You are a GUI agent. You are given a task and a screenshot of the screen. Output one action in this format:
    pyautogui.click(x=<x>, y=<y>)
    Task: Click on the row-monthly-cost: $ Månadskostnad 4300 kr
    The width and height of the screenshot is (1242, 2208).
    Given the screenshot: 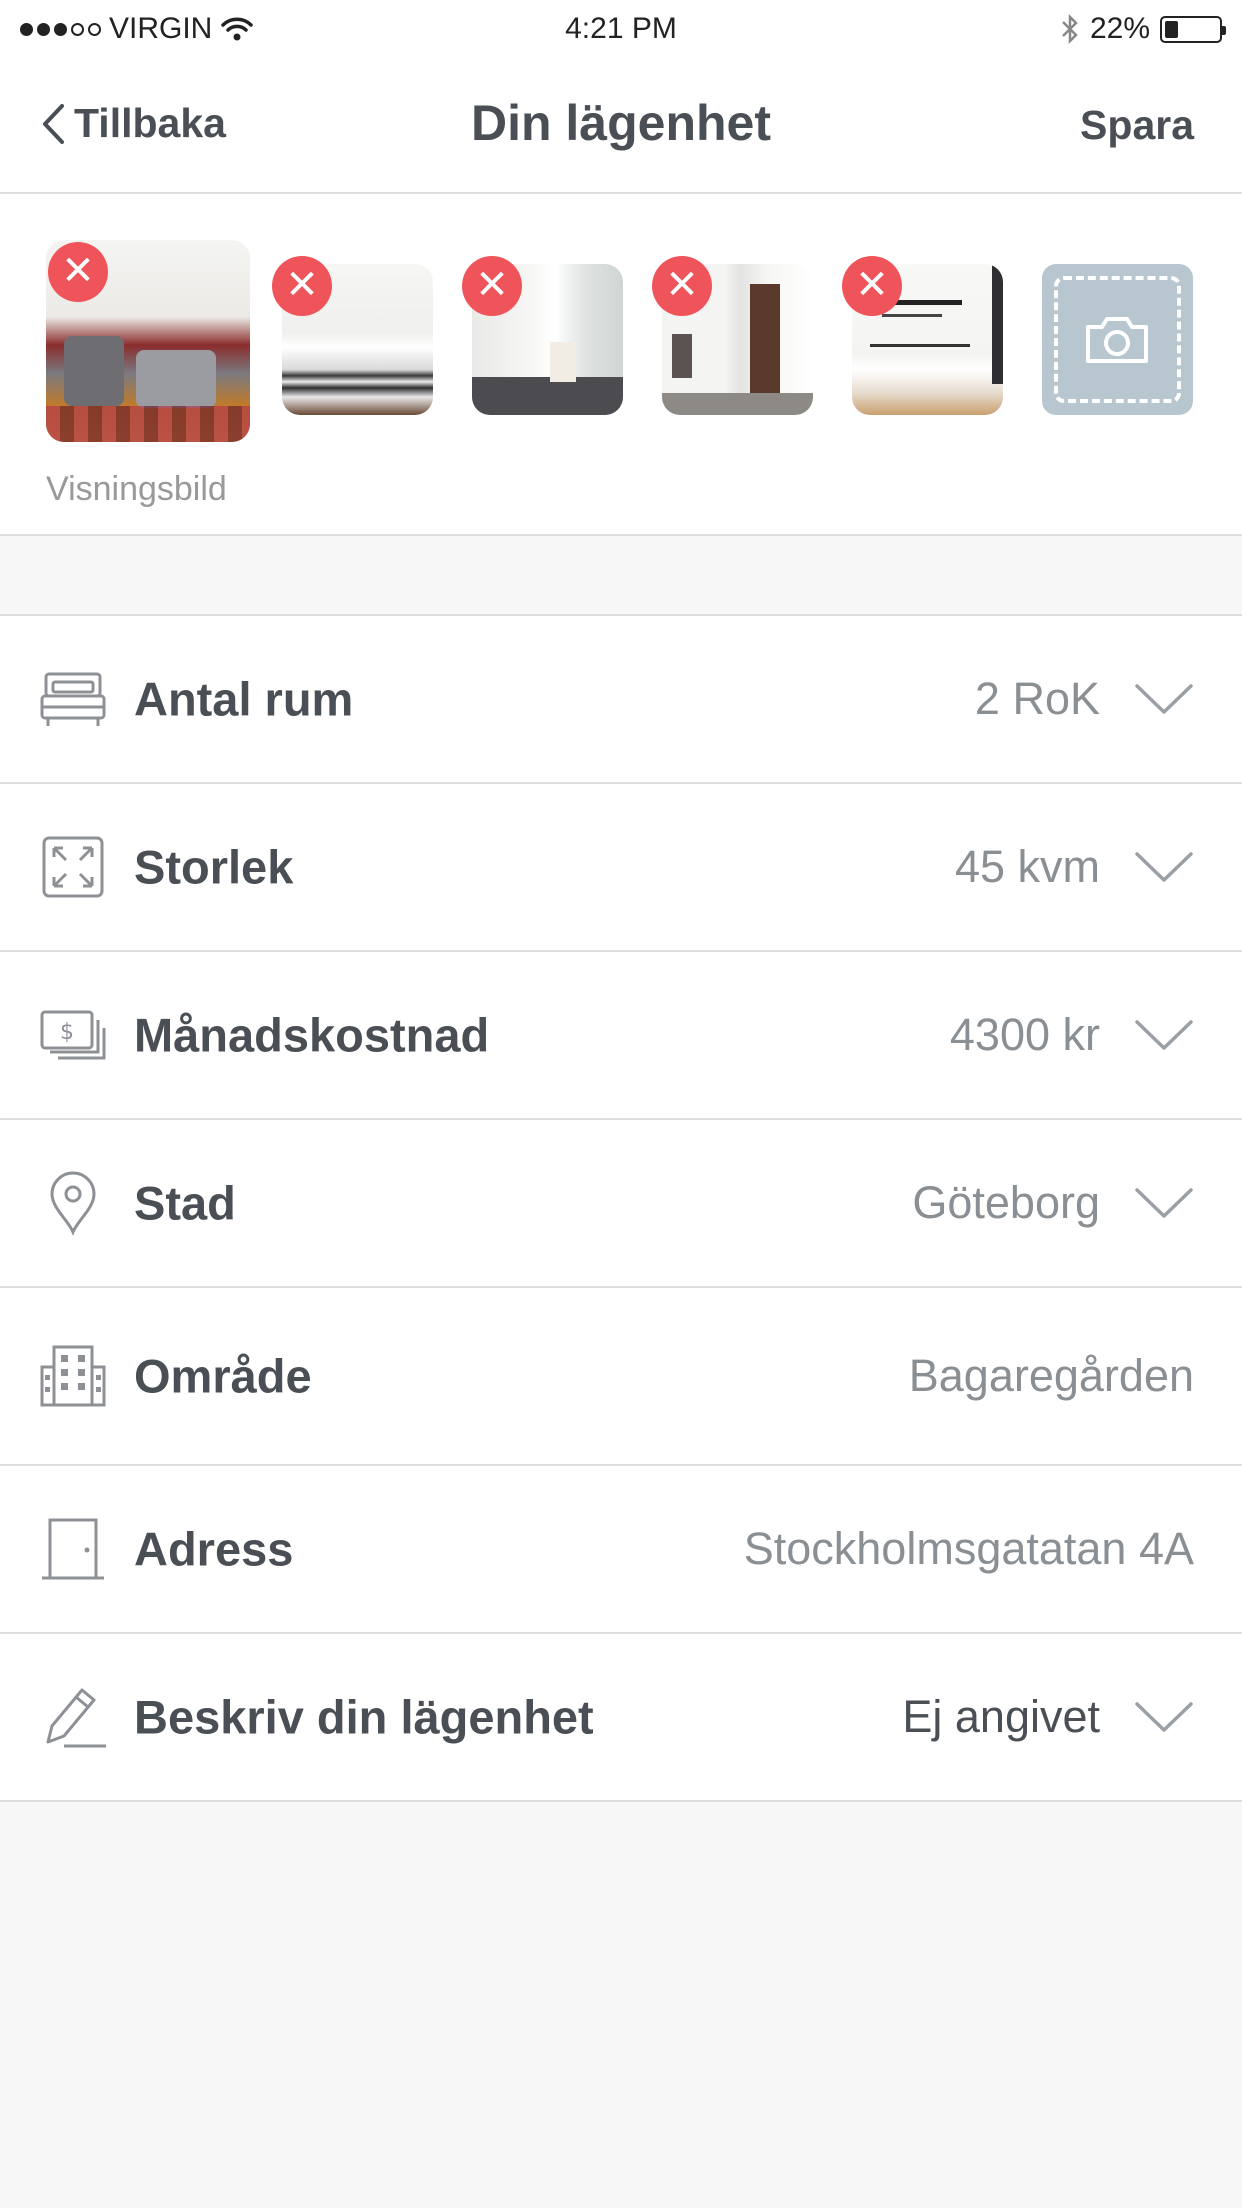 What is the action you would take?
    pyautogui.click(x=621, y=1036)
    